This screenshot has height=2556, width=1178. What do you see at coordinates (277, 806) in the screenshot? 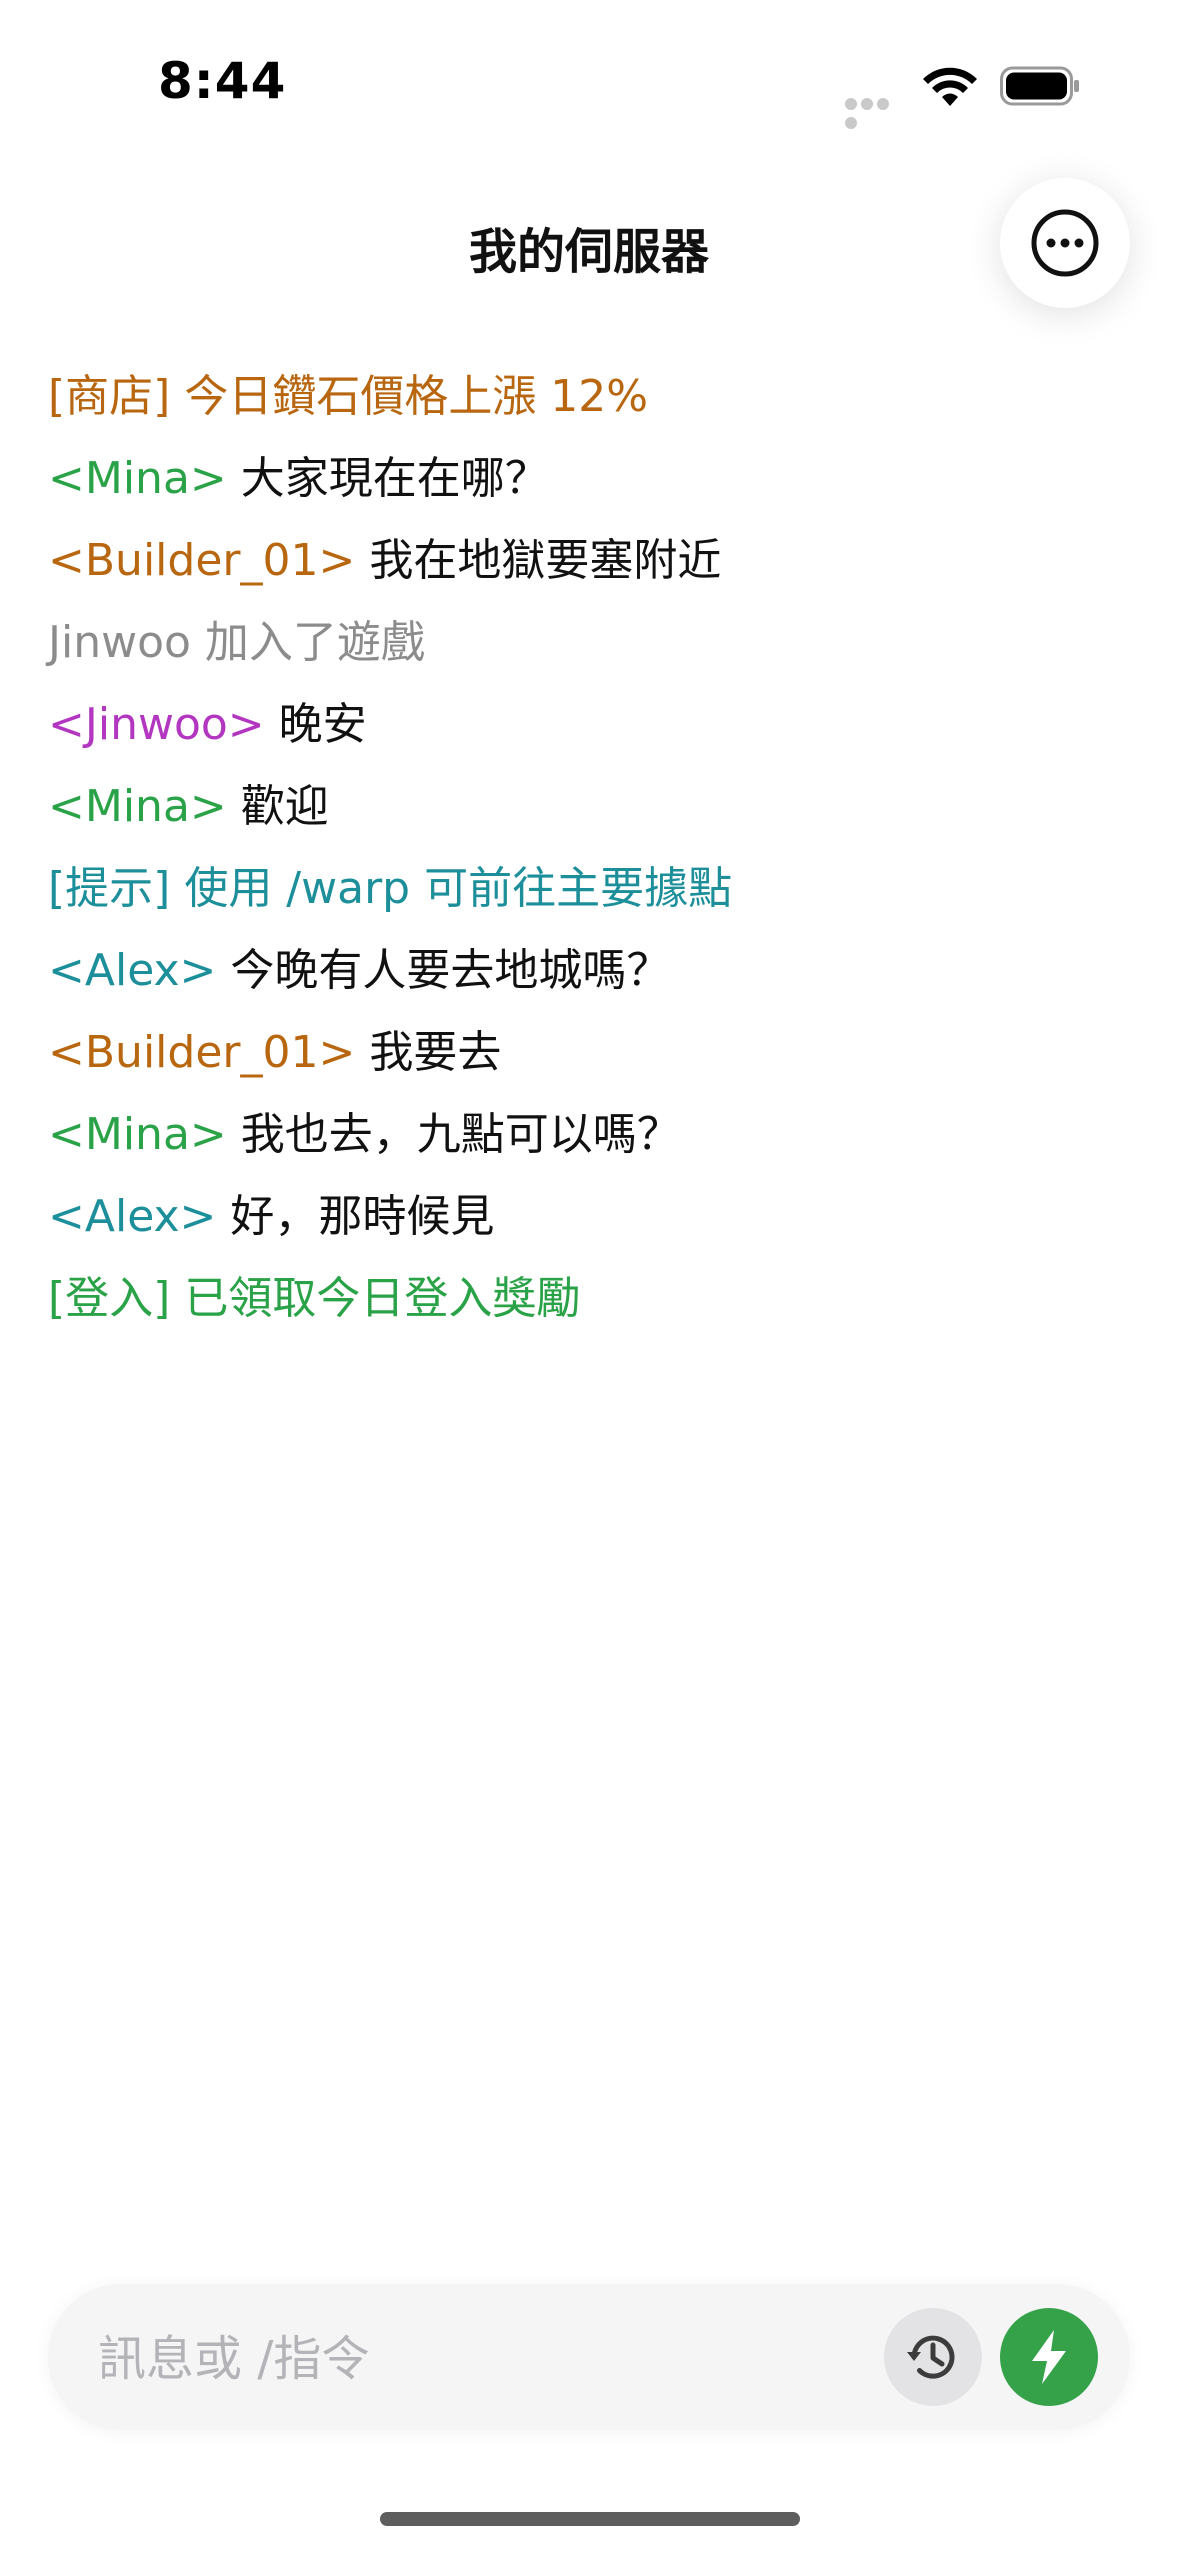
I see `chat-message-text: 歡迎` at bounding box center [277, 806].